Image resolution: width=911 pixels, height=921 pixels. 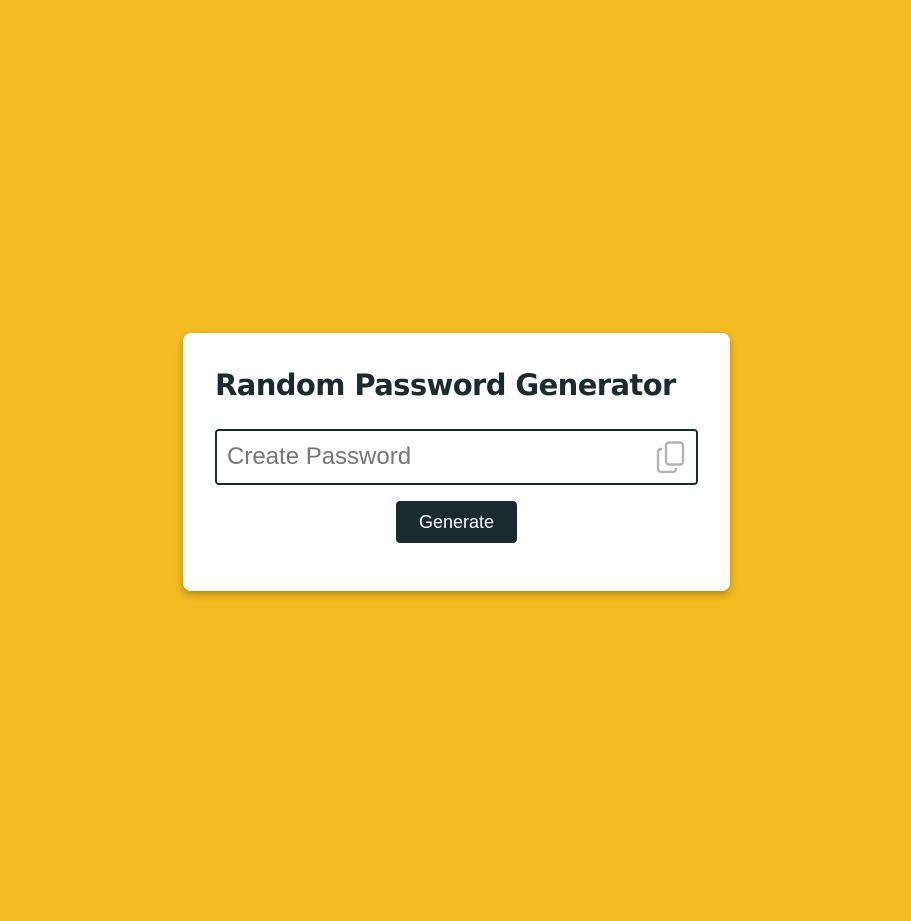 What do you see at coordinates (445, 385) in the screenshot?
I see `page-title: Random Password Generator` at bounding box center [445, 385].